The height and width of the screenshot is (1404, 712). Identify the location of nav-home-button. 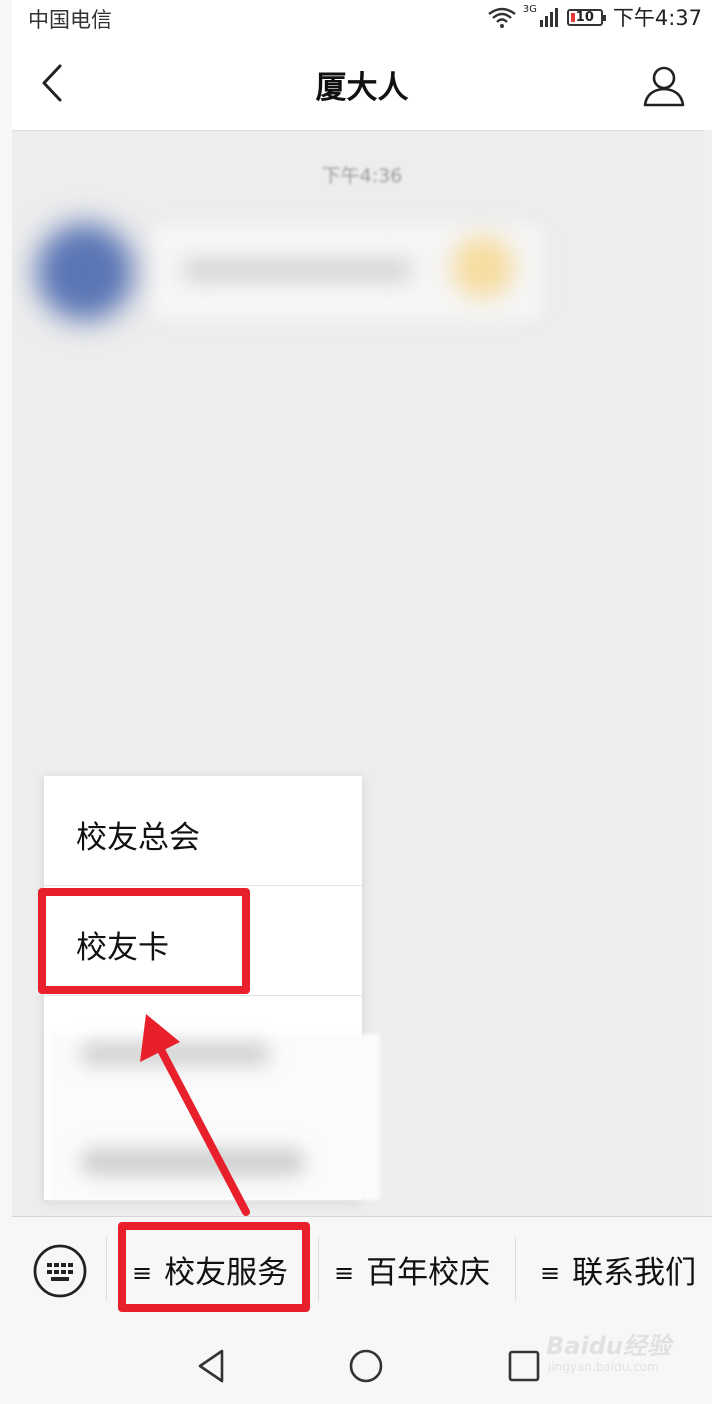
(366, 1366).